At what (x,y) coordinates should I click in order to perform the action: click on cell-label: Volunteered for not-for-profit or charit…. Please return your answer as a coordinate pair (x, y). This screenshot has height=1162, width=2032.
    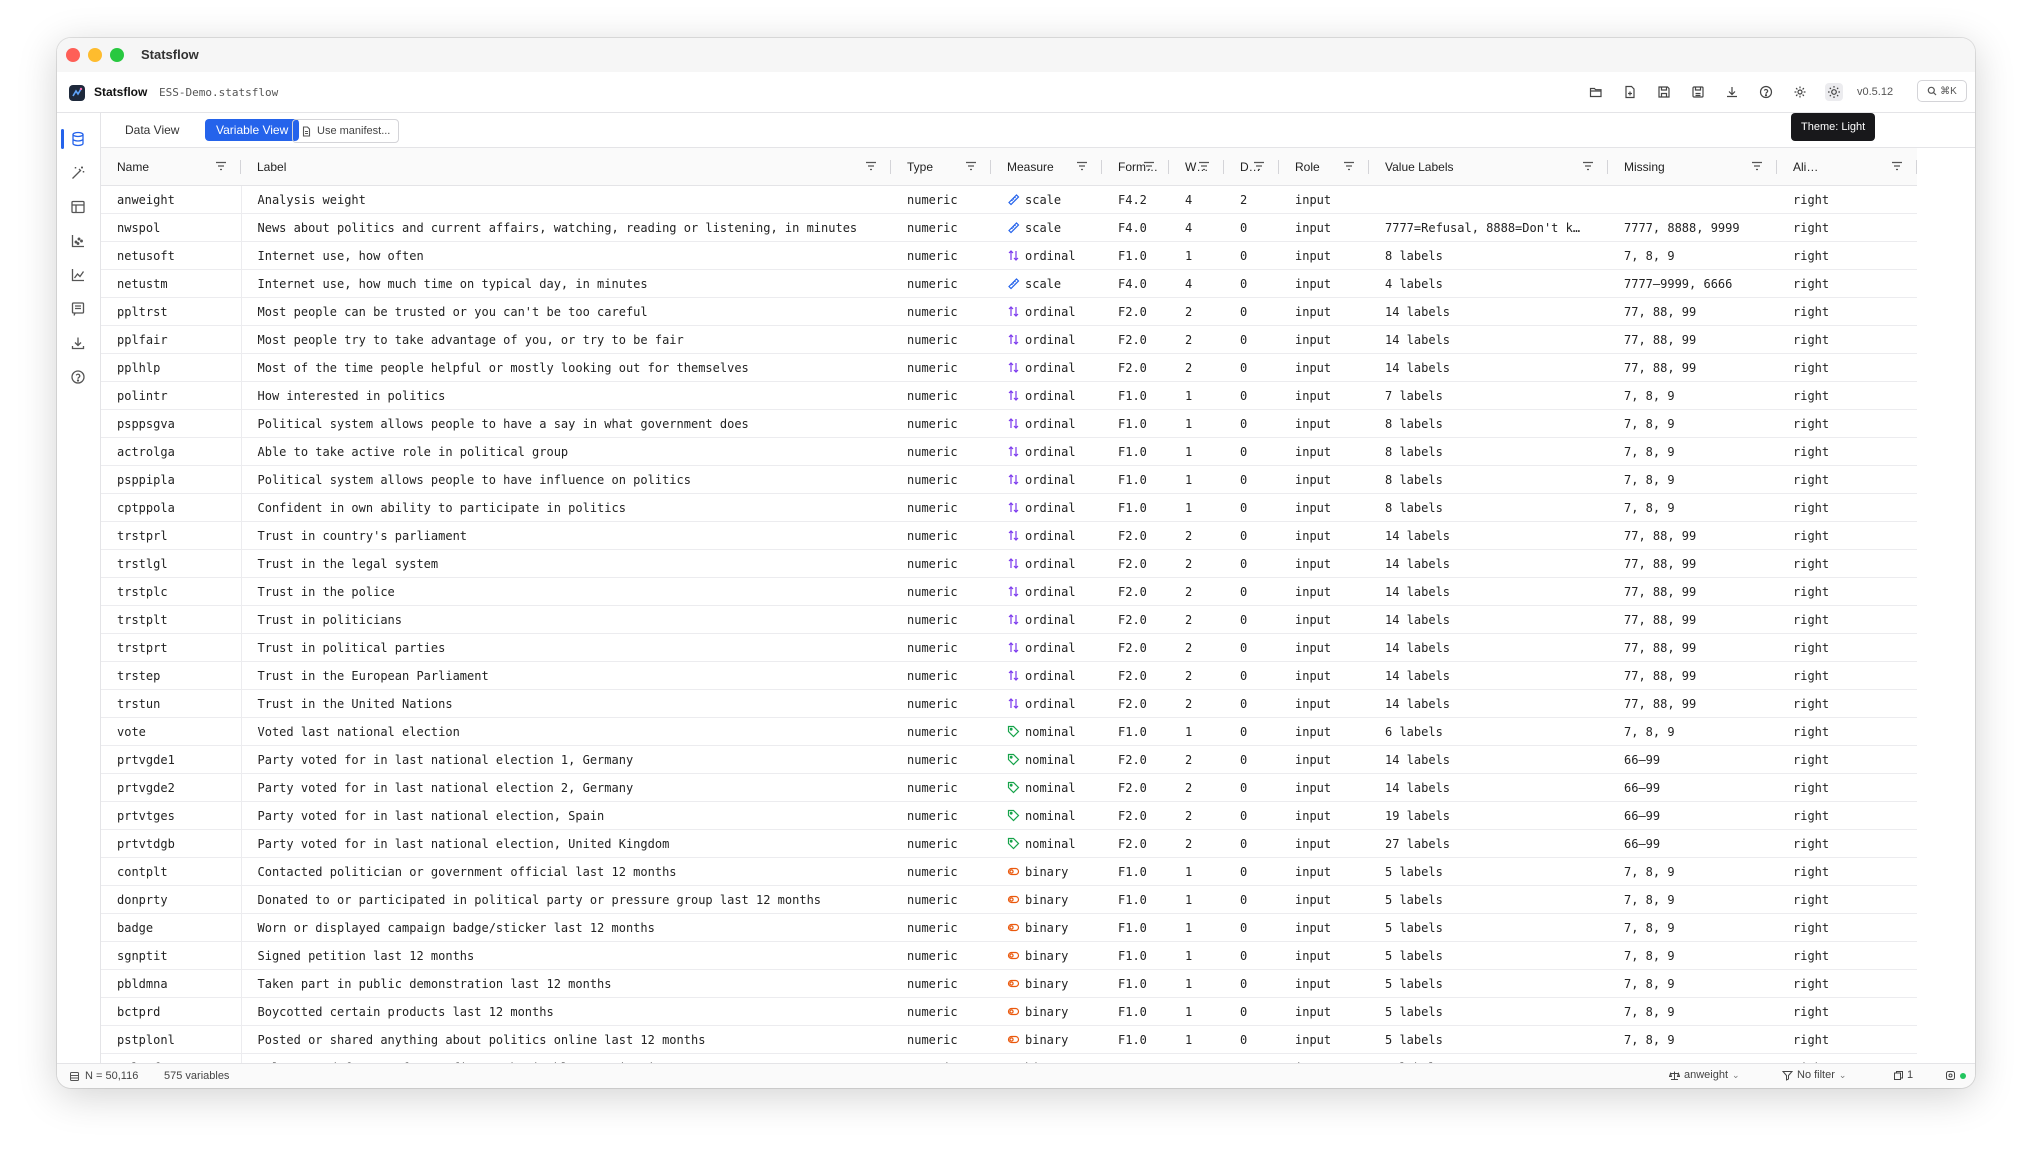
    Looking at the image, I should click on (566, 1058).